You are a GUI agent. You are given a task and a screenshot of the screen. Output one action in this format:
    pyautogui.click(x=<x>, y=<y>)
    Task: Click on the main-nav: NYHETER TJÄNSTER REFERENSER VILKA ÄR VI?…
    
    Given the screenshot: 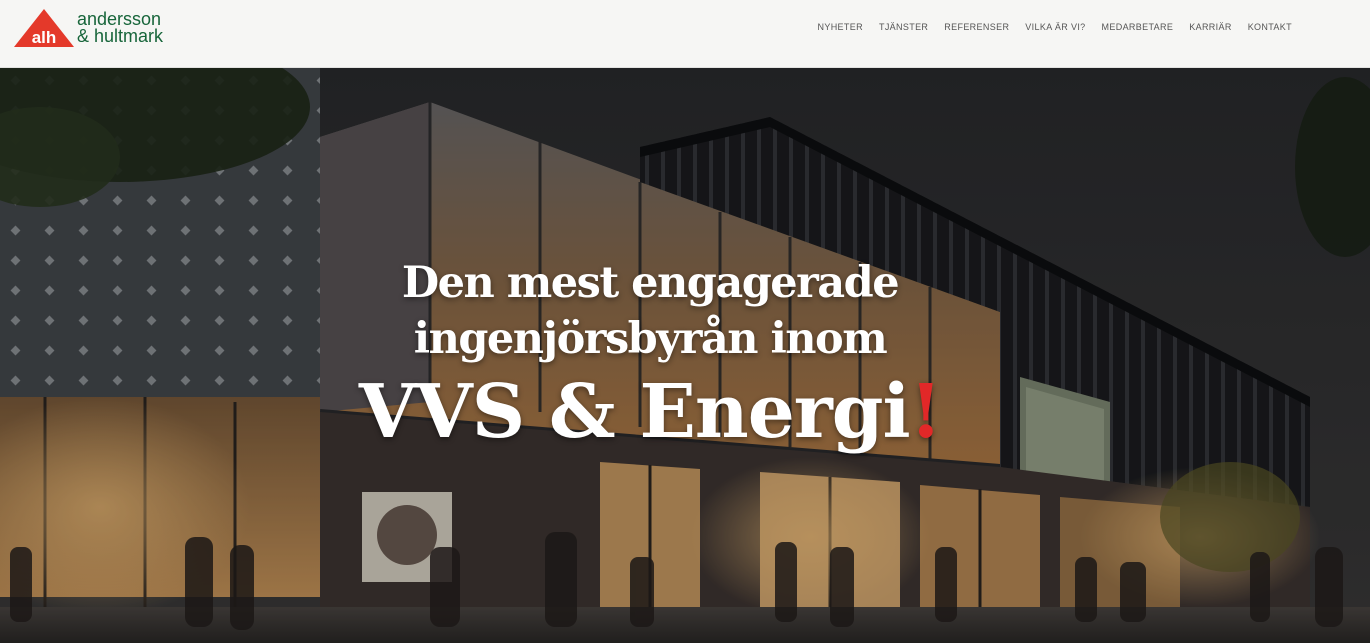 What is the action you would take?
    pyautogui.click(x=1047, y=27)
    